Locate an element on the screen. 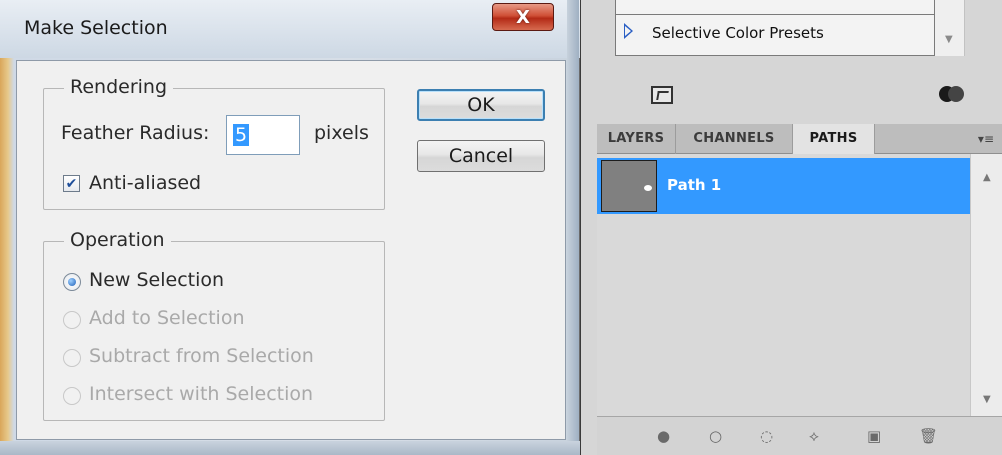 Image resolution: width=1002 pixels, height=455 pixels. new-selection-label: New Selection is located at coordinates (157, 280).